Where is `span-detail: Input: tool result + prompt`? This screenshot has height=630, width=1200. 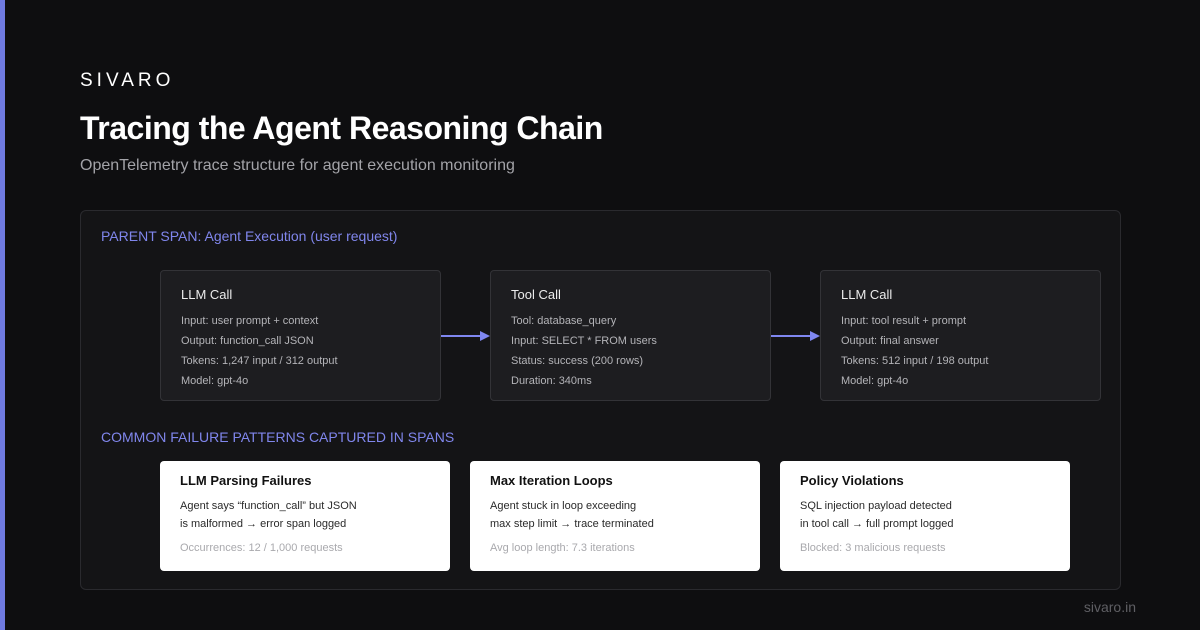 span-detail: Input: tool result + prompt is located at coordinates (904, 321).